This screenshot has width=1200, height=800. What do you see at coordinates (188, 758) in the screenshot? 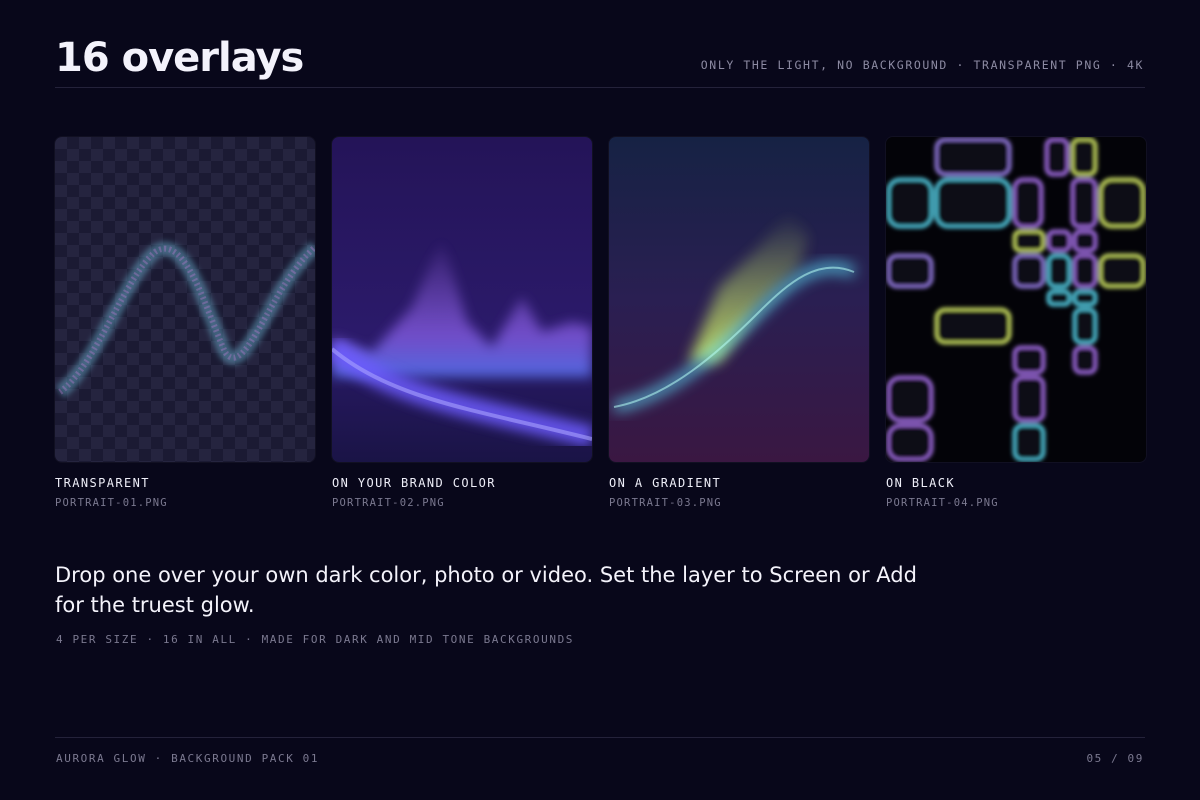
I see `footer-brand: AURORA GLOW · BACKGROUND PACK 01` at bounding box center [188, 758].